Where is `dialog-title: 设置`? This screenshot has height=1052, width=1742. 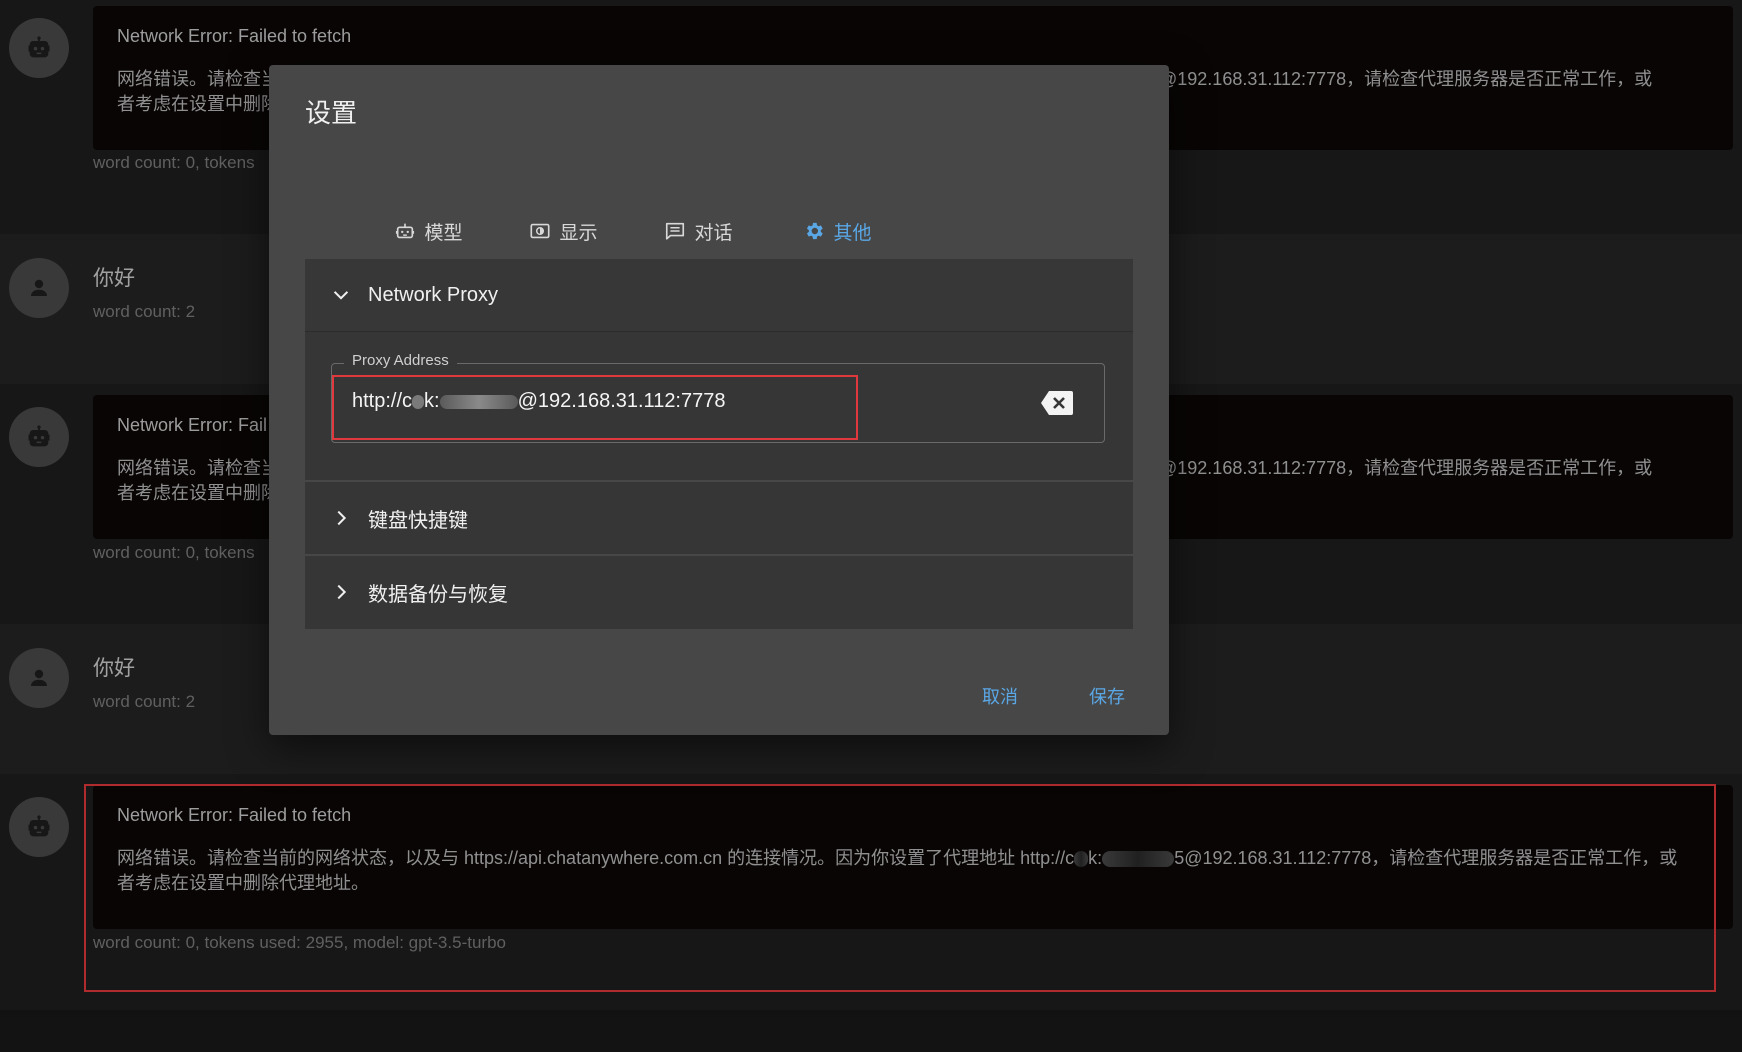
dialog-title: 设置 is located at coordinates (331, 113).